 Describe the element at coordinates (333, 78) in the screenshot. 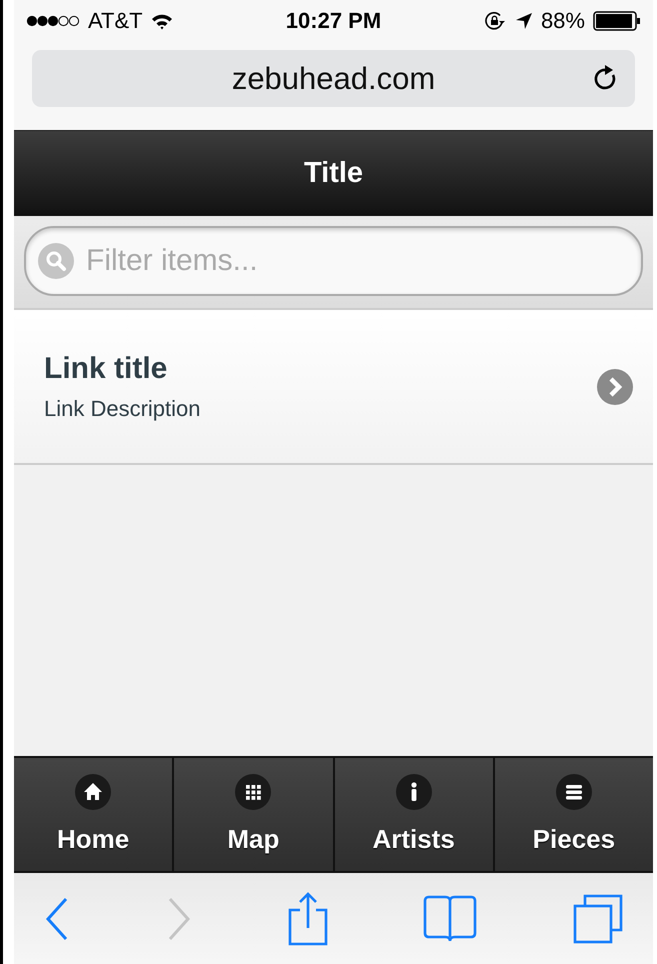

I see `address-bar: zebuhead.com` at that location.